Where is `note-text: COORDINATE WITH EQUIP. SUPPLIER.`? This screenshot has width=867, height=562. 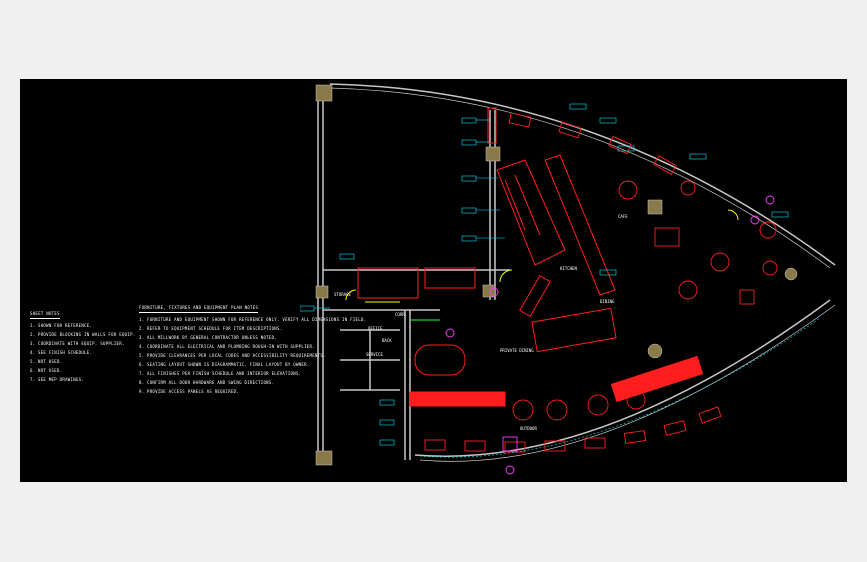
note-text: COORDINATE WITH EQUIP. SUPPLIER. is located at coordinates (81, 343).